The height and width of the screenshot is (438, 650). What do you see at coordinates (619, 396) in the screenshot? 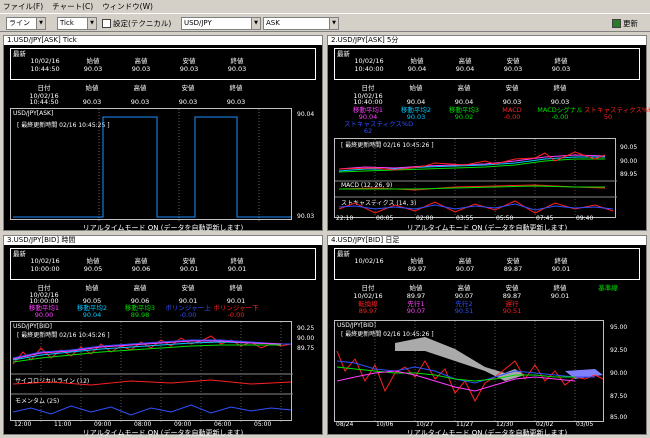
I see `y-label: 87.50` at bounding box center [619, 396].